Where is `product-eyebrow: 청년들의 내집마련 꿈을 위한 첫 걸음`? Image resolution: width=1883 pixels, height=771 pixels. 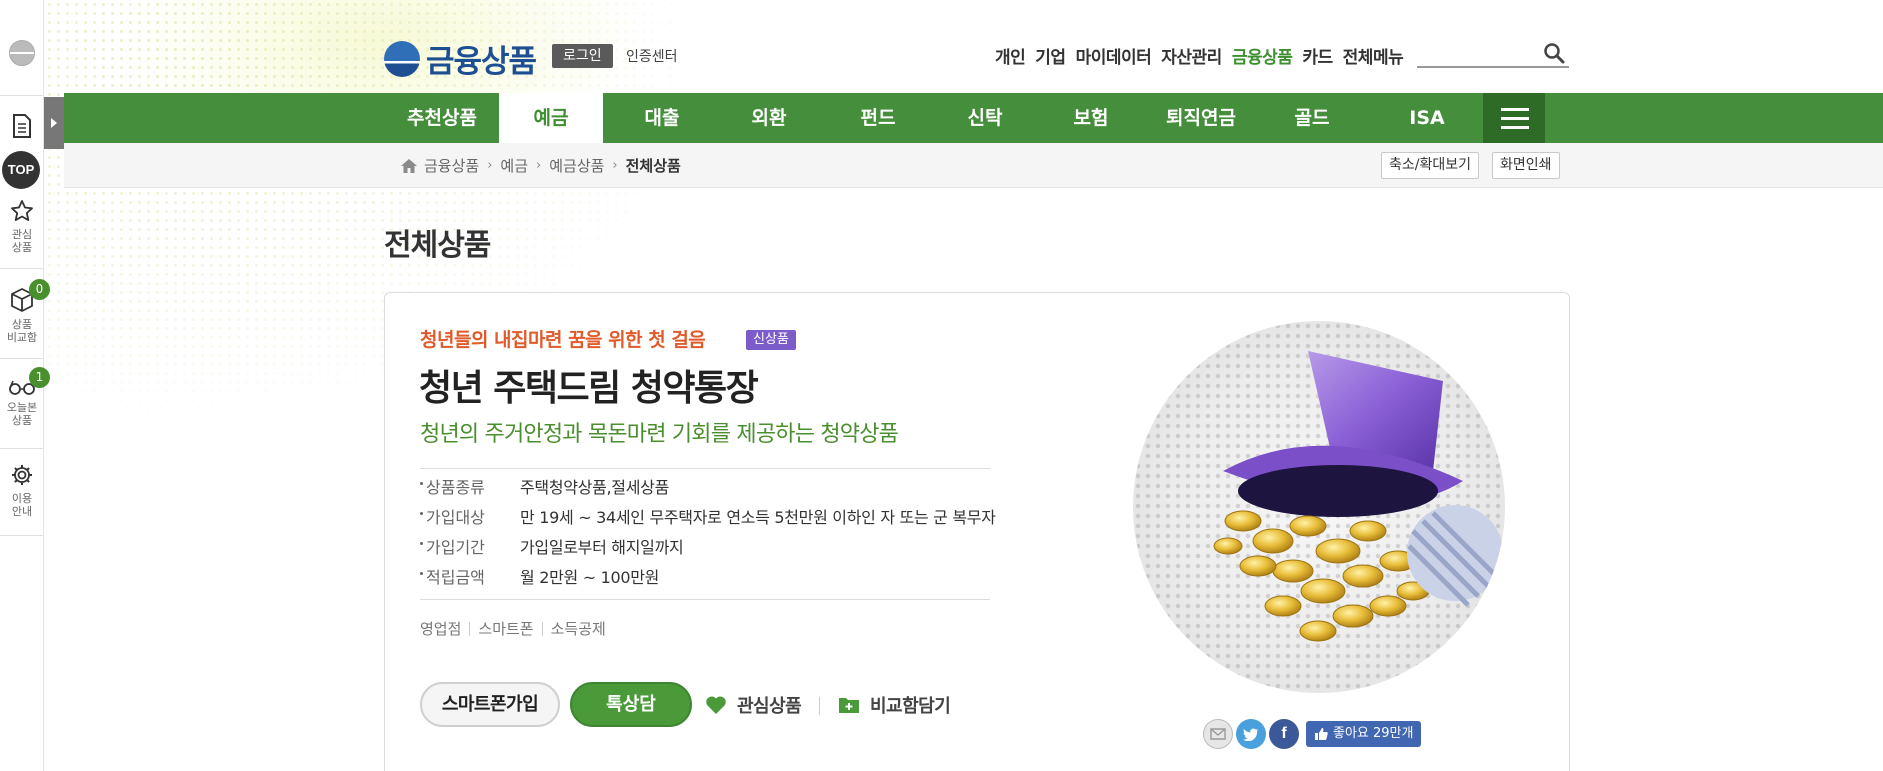 product-eyebrow: 청년들의 내집마련 꿈을 위한 첫 걸음 is located at coordinates (563, 340).